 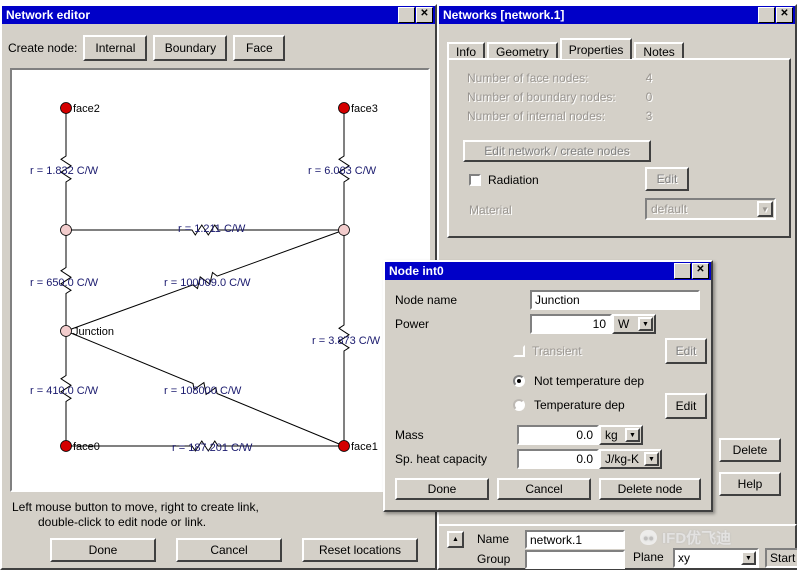 I want to click on graph-node-label: face0, so click(x=86, y=447).